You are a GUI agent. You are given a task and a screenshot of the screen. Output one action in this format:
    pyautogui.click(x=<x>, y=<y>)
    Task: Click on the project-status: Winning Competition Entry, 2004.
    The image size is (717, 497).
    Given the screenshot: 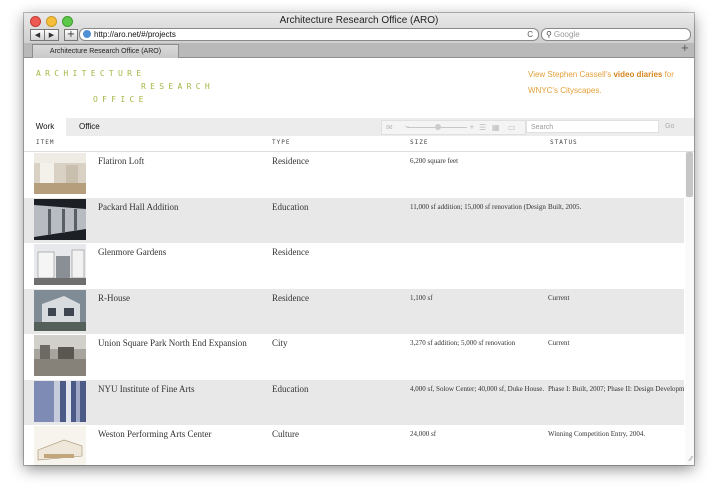 What is the action you would take?
    pyautogui.click(x=597, y=434)
    